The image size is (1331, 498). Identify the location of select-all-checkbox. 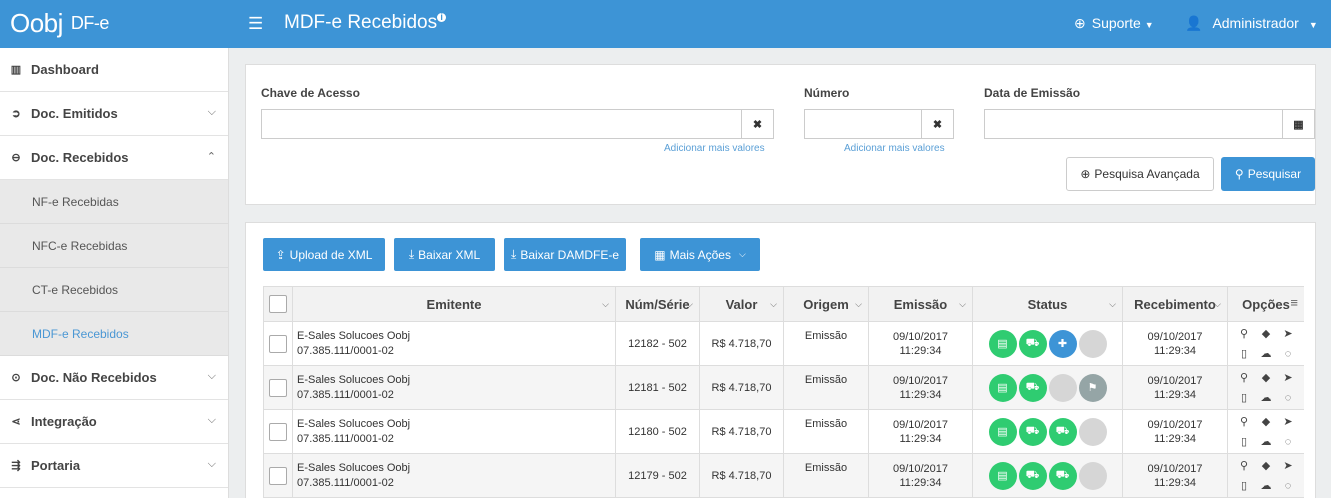
(278, 304).